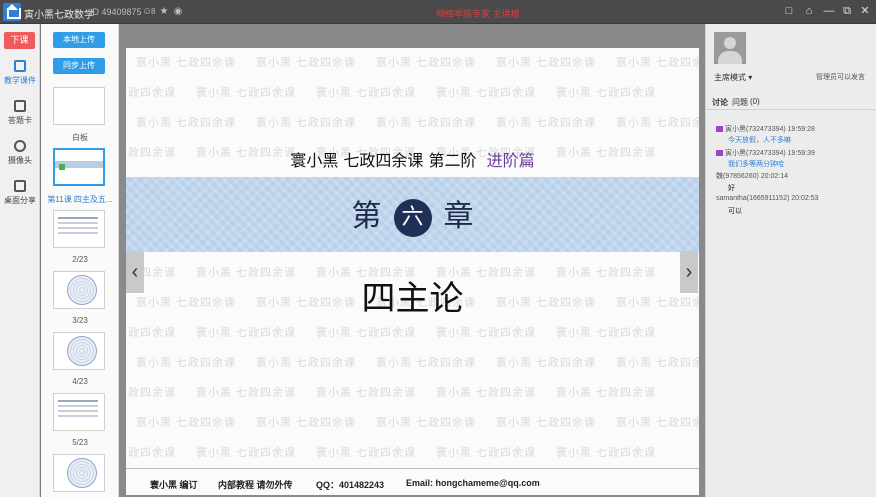  Describe the element at coordinates (770, 129) in the screenshot. I see `chat-author: 寅小黑(732473394) 19:59:28` at that location.